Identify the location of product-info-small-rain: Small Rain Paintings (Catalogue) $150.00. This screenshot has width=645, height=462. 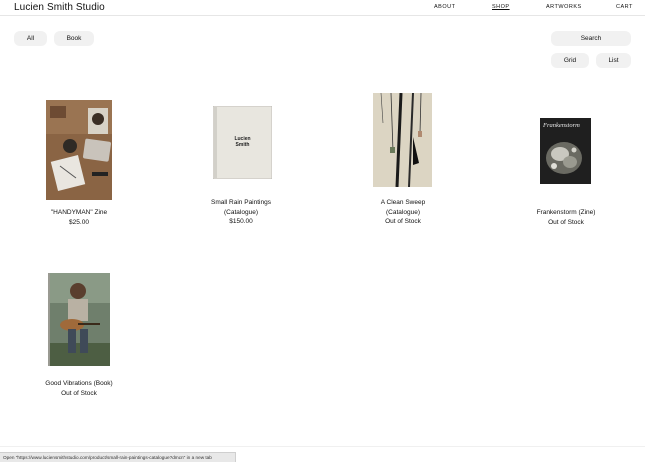
(241, 212).